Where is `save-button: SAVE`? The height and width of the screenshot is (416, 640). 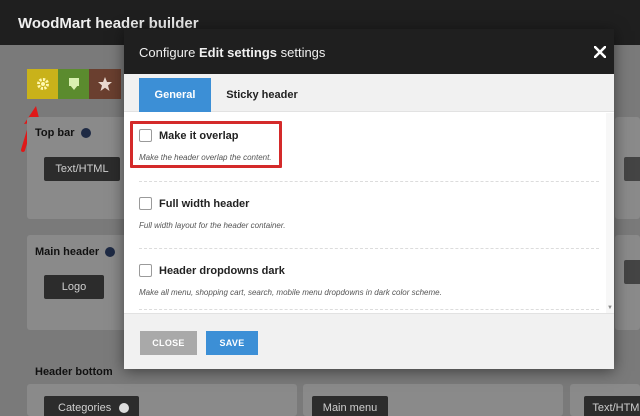
save-button: SAVE is located at coordinates (232, 343).